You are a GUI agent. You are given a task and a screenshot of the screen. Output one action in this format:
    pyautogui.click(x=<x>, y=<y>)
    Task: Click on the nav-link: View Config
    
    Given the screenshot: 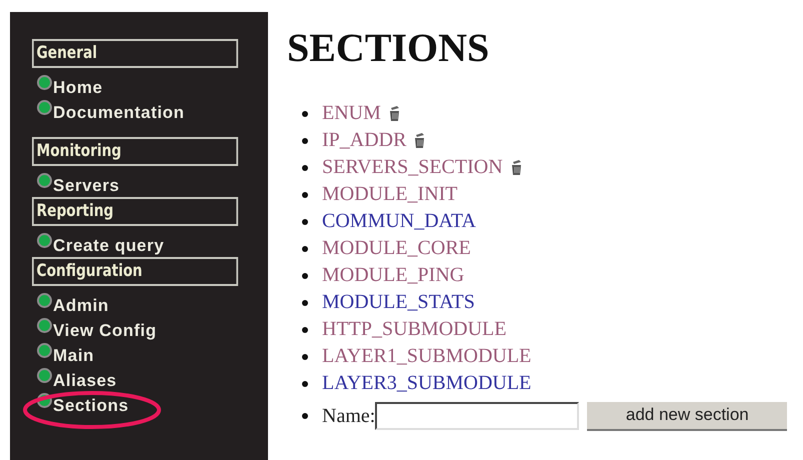 What is the action you would take?
    pyautogui.click(x=105, y=331)
    